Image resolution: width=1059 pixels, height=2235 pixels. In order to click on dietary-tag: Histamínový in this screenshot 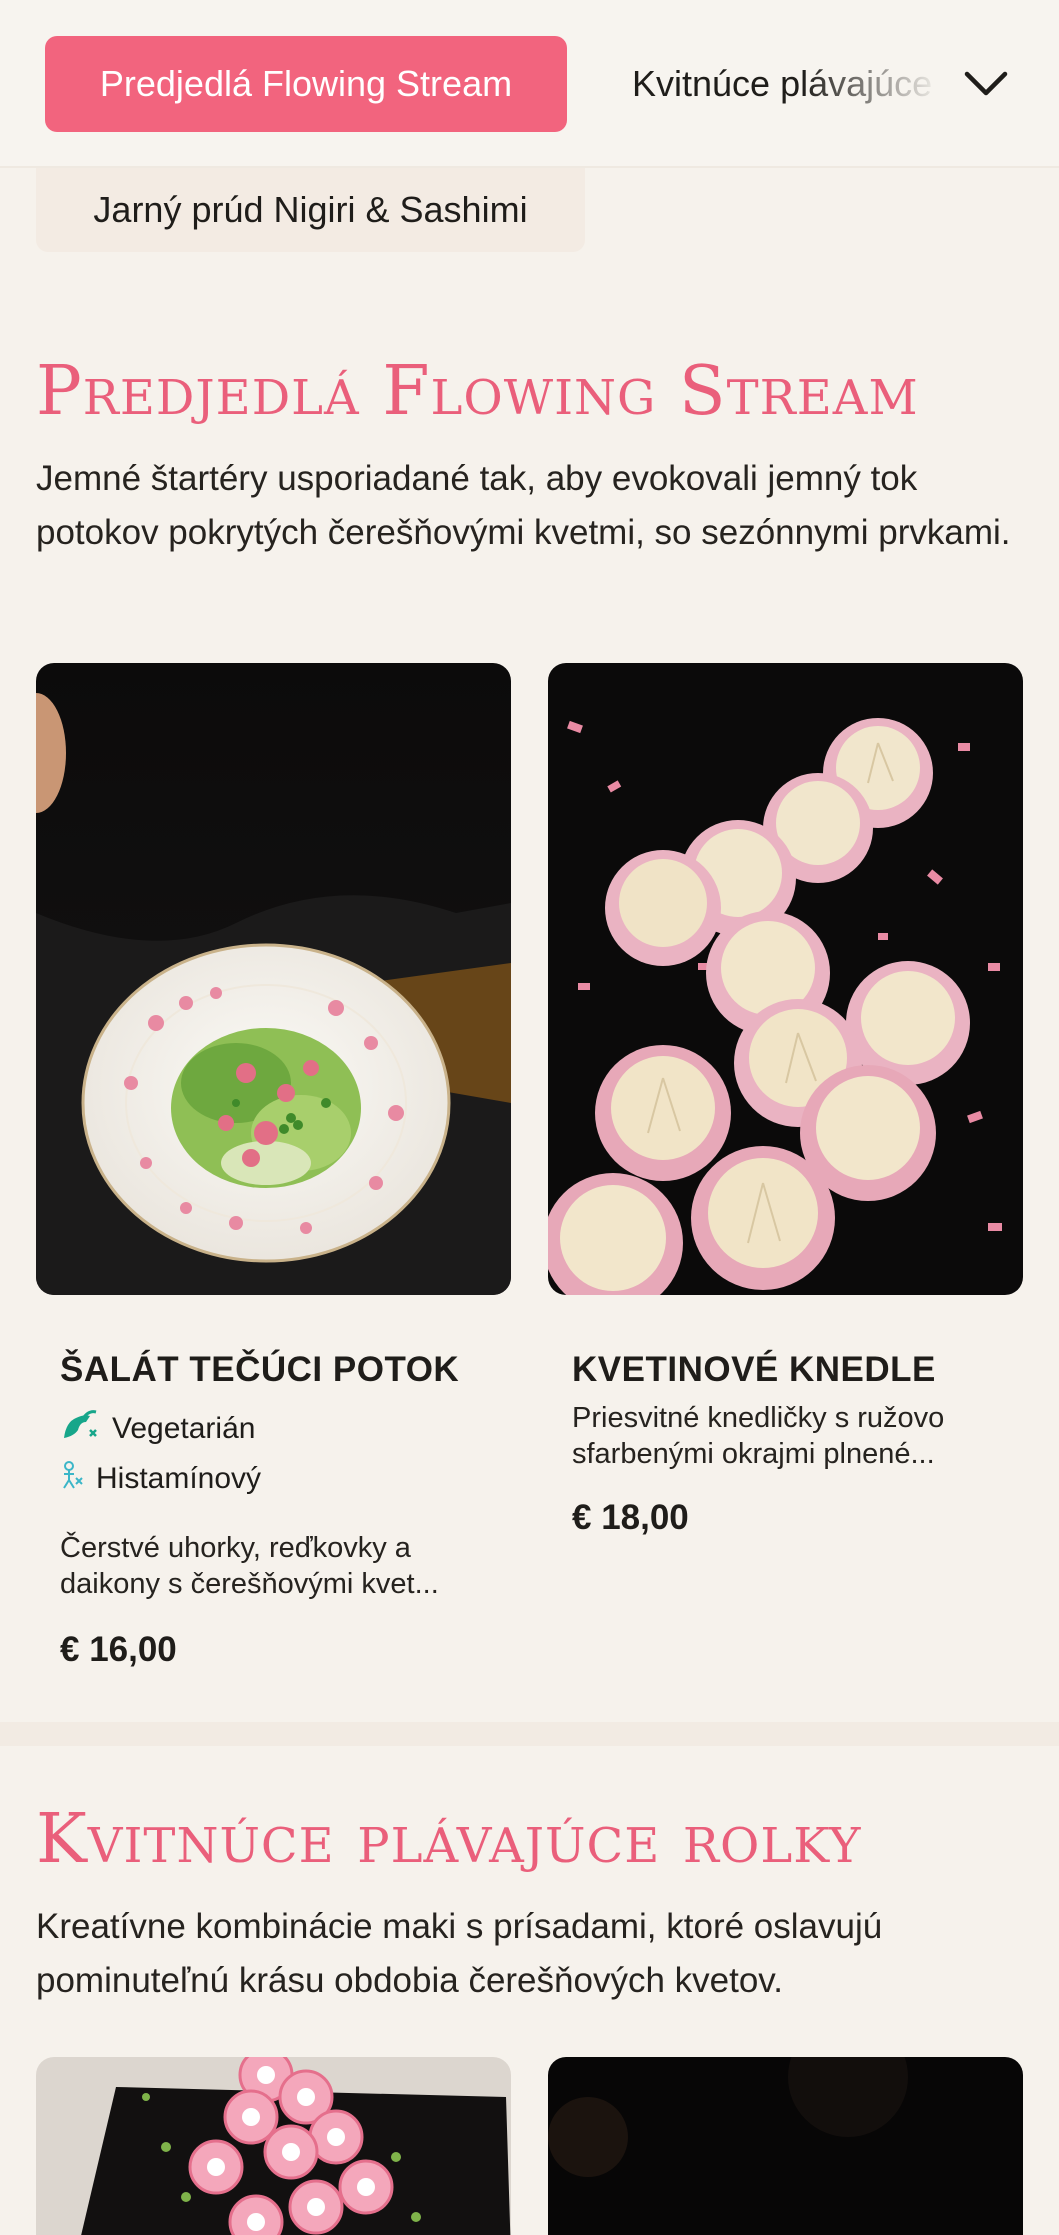, I will do `click(160, 1479)`.